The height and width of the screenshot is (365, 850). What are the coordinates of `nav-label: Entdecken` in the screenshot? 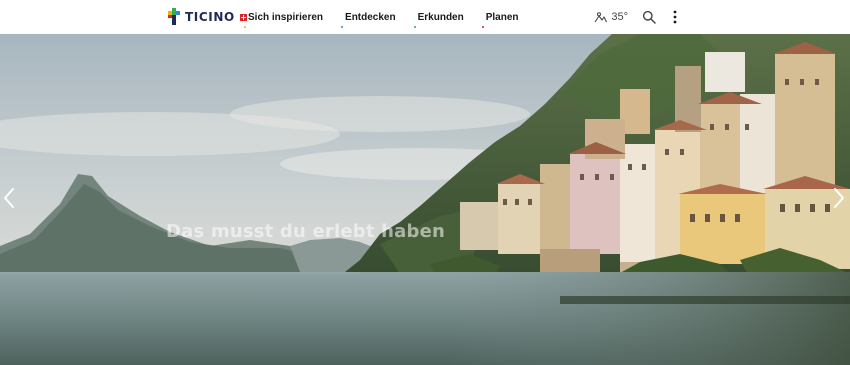 It's located at (370, 17).